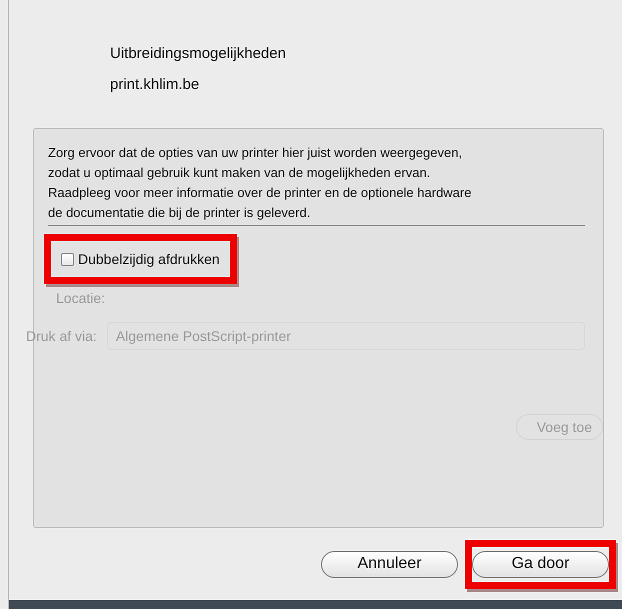  I want to click on location-label: Locatie:, so click(81, 298).